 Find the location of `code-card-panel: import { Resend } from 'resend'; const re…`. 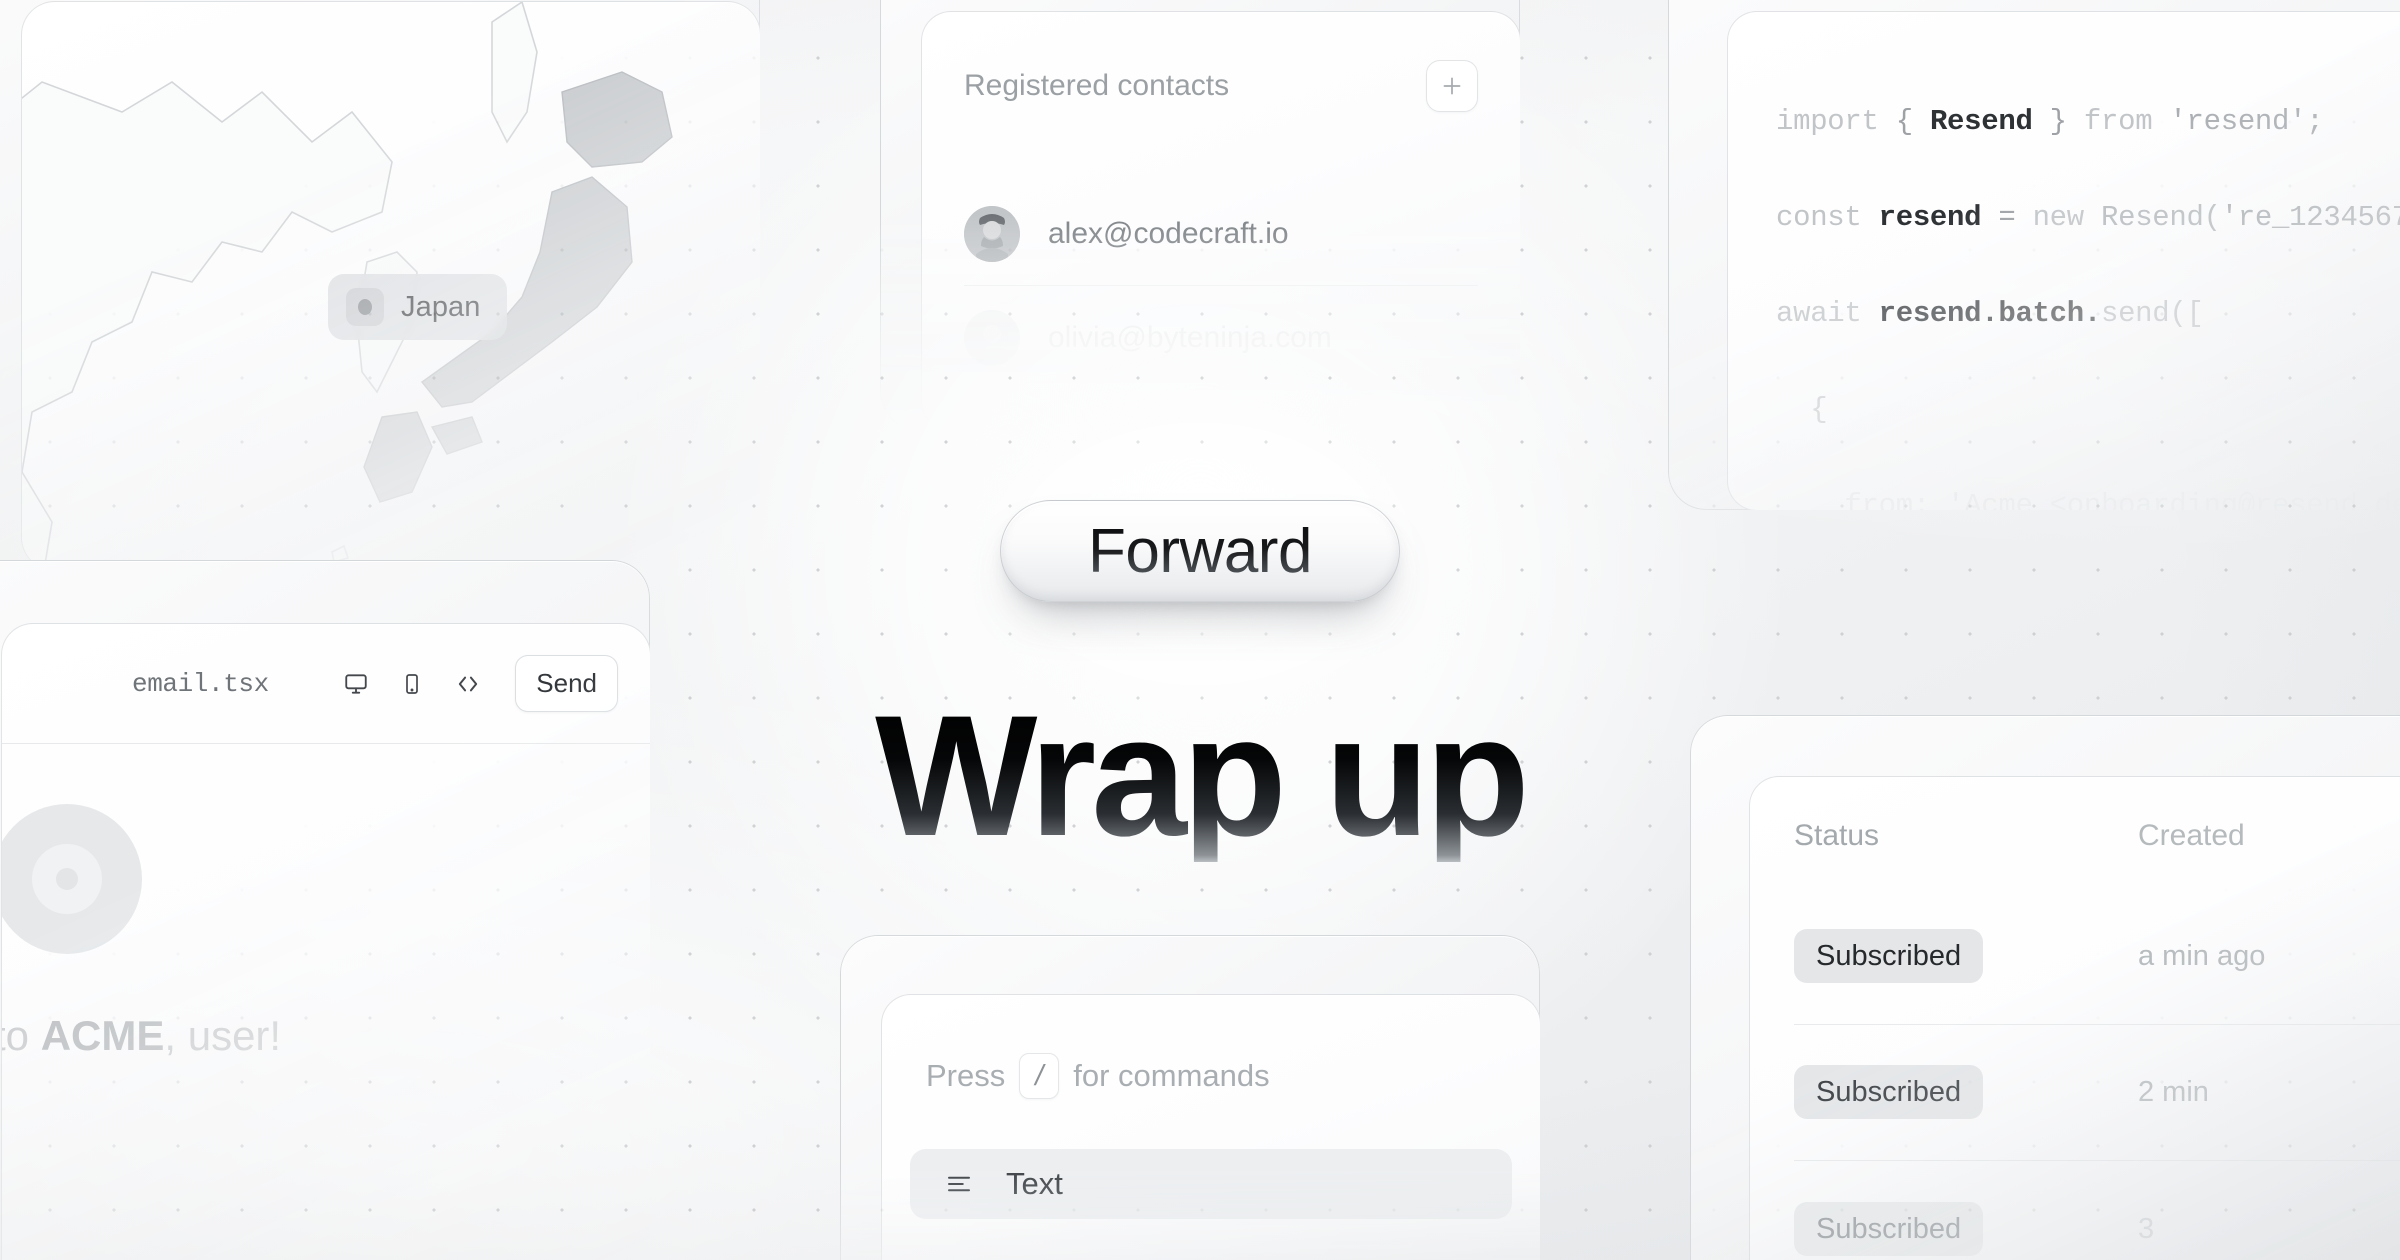

code-card-panel: import { Resend } from 'resend'; const re… is located at coordinates (2063, 261).